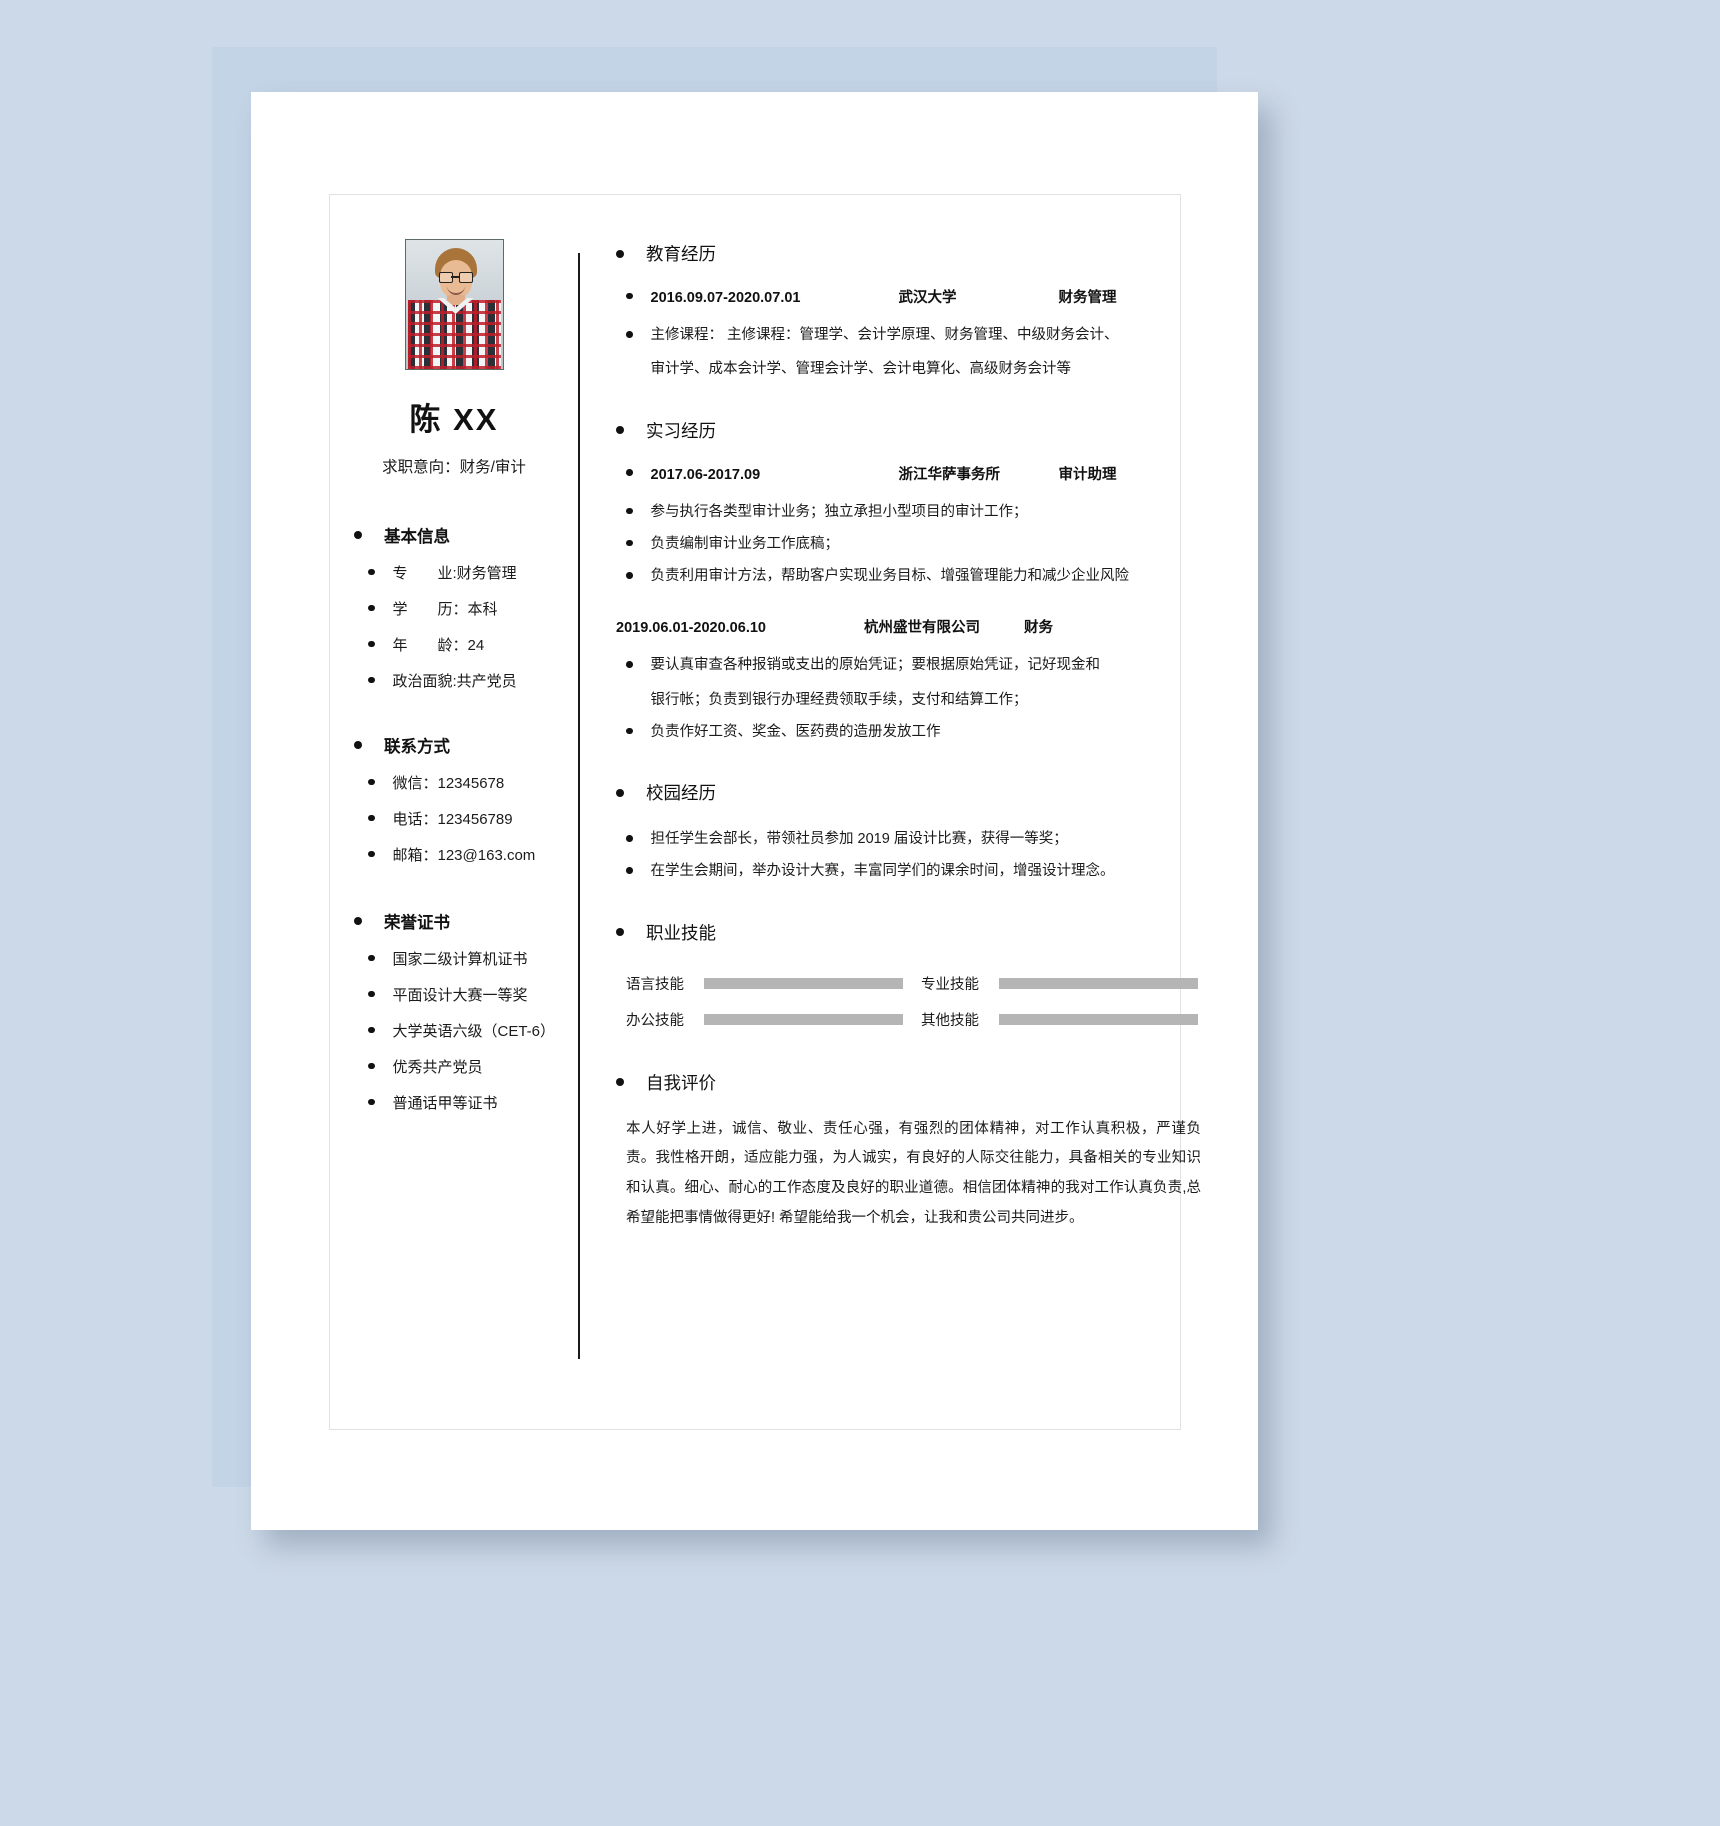 The height and width of the screenshot is (1826, 1720). What do you see at coordinates (949, 474) in the screenshot?
I see `internship-entry-1-org: 浙江华萨事务所` at bounding box center [949, 474].